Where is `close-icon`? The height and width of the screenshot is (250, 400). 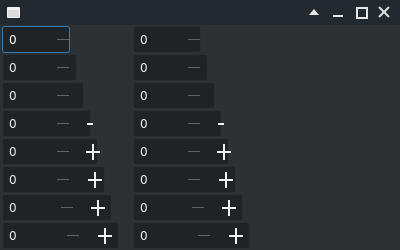
close-icon is located at coordinates (384, 12).